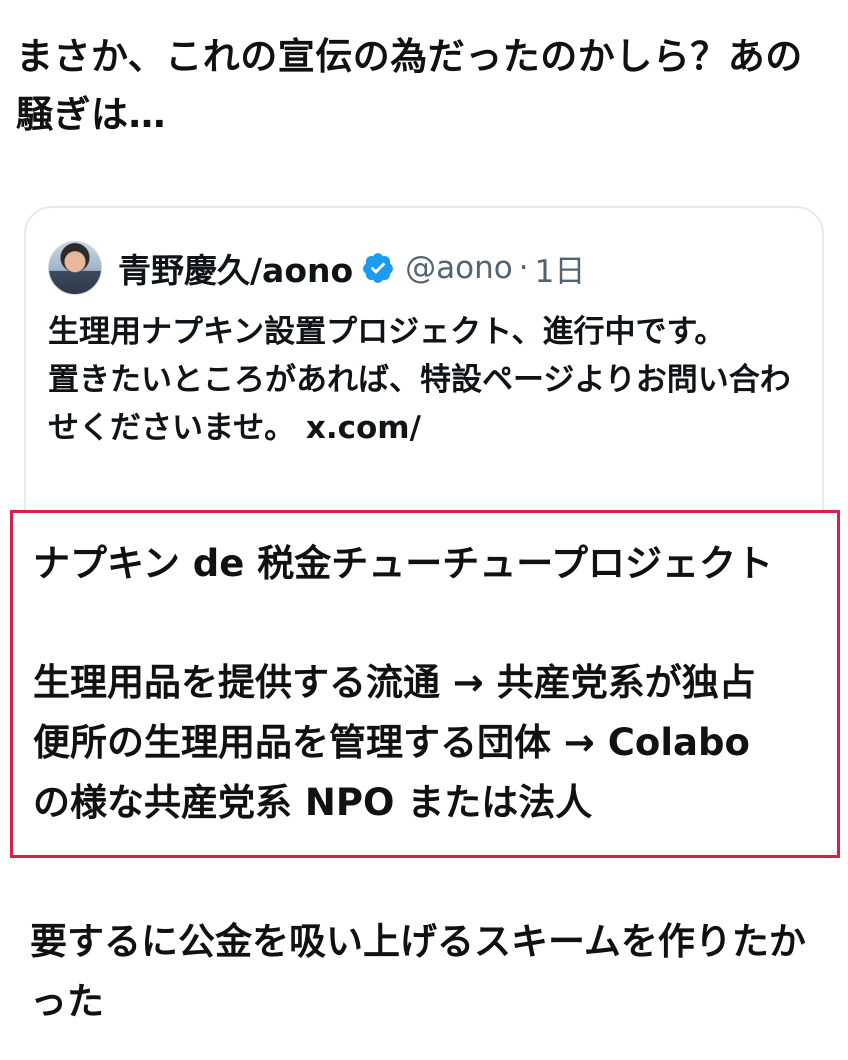 The width and height of the screenshot is (848, 1060). What do you see at coordinates (313, 802) in the screenshot?
I see `annotation-line: の様な共産党系 NPO または法人` at bounding box center [313, 802].